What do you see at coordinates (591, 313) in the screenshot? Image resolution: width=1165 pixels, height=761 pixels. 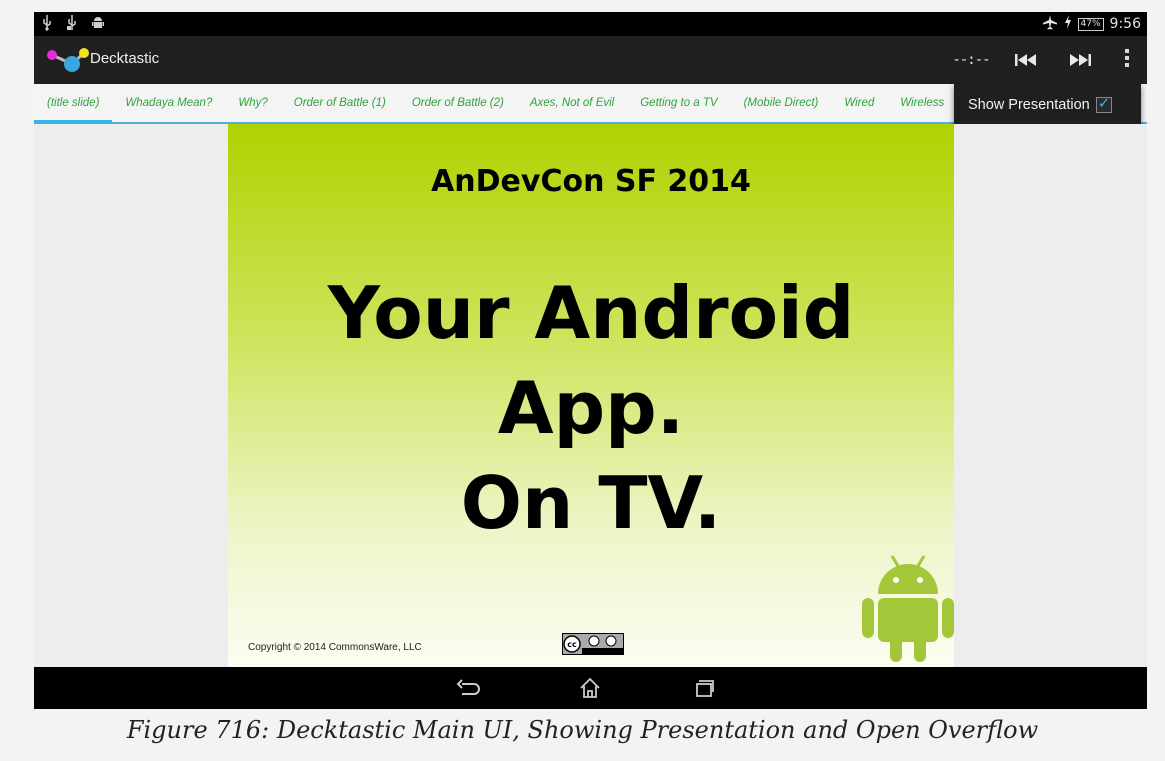 I see `headline-line-1: Your Android` at bounding box center [591, 313].